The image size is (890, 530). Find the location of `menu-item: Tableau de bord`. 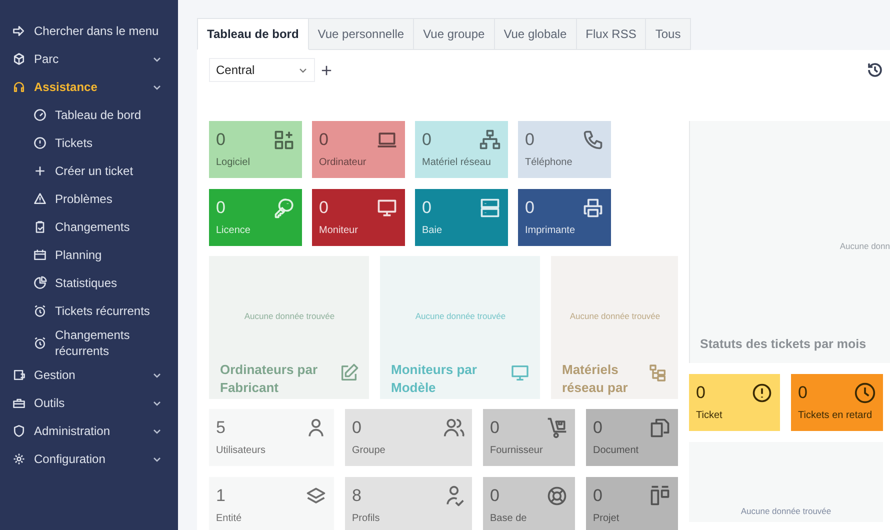

menu-item: Tableau de bord is located at coordinates (89, 115).